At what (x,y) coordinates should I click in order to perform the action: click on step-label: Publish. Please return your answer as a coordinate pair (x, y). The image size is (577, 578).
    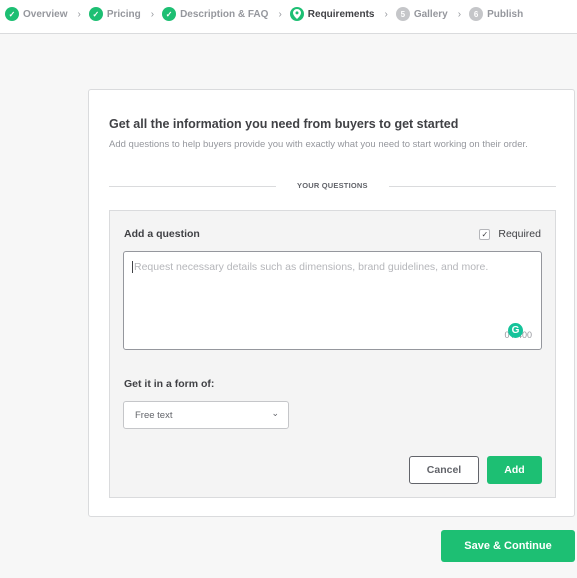
    Looking at the image, I should click on (505, 14).